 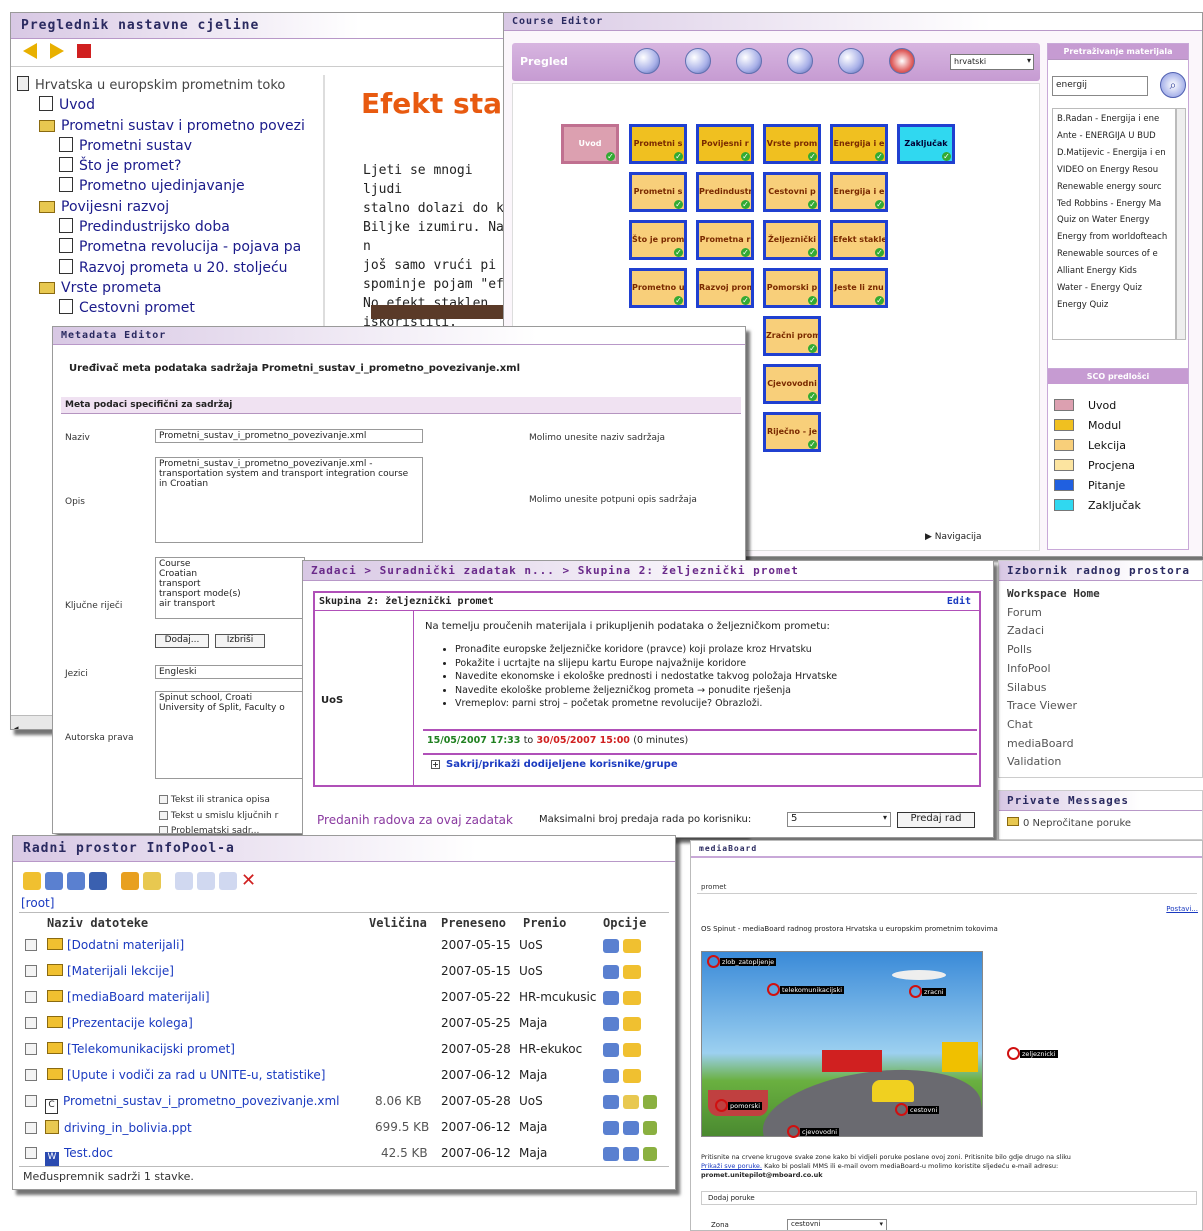 What do you see at coordinates (1181, 224) in the screenshot?
I see `search-results-scrollbar` at bounding box center [1181, 224].